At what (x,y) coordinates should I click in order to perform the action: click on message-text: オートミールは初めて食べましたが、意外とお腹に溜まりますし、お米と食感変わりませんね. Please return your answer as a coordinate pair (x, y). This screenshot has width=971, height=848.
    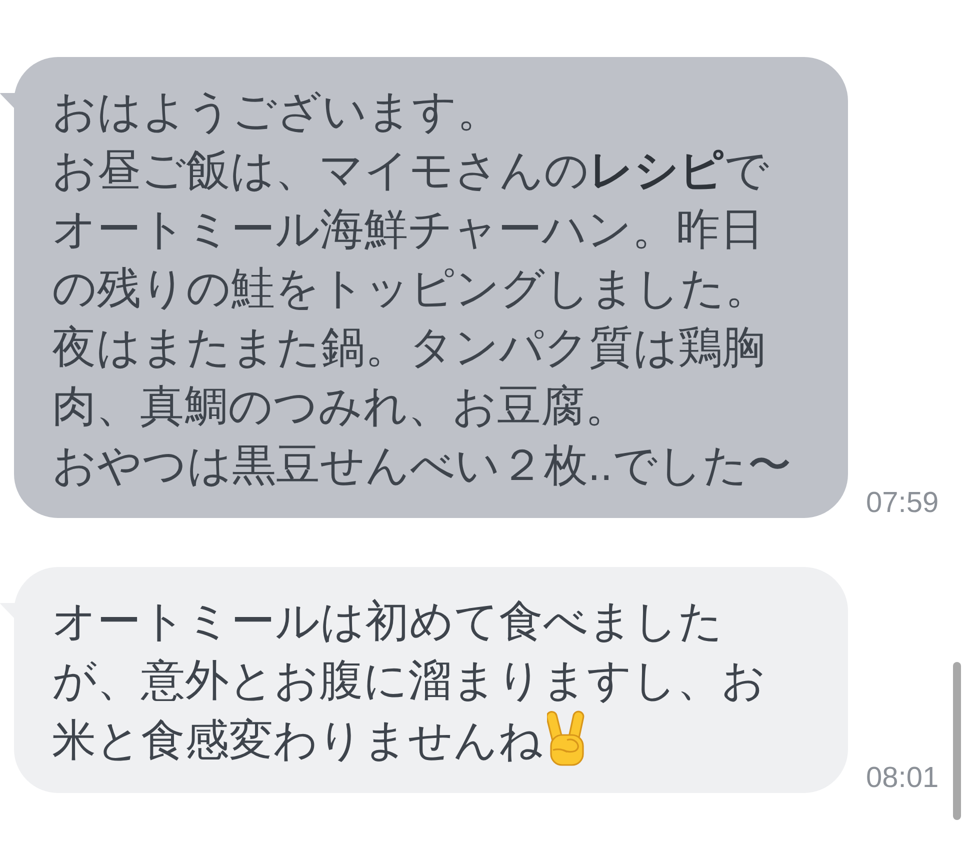
    Looking at the image, I should click on (409, 681).